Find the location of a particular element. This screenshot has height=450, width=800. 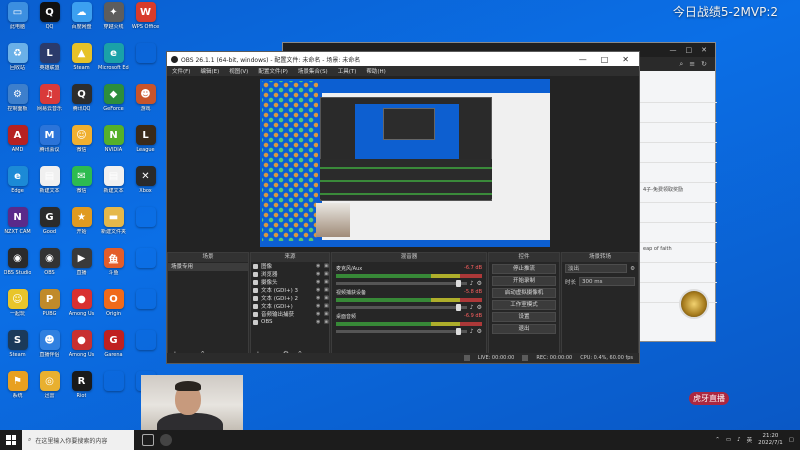

desktop-icon: N NZXT CAM is located at coordinates (17, 227).